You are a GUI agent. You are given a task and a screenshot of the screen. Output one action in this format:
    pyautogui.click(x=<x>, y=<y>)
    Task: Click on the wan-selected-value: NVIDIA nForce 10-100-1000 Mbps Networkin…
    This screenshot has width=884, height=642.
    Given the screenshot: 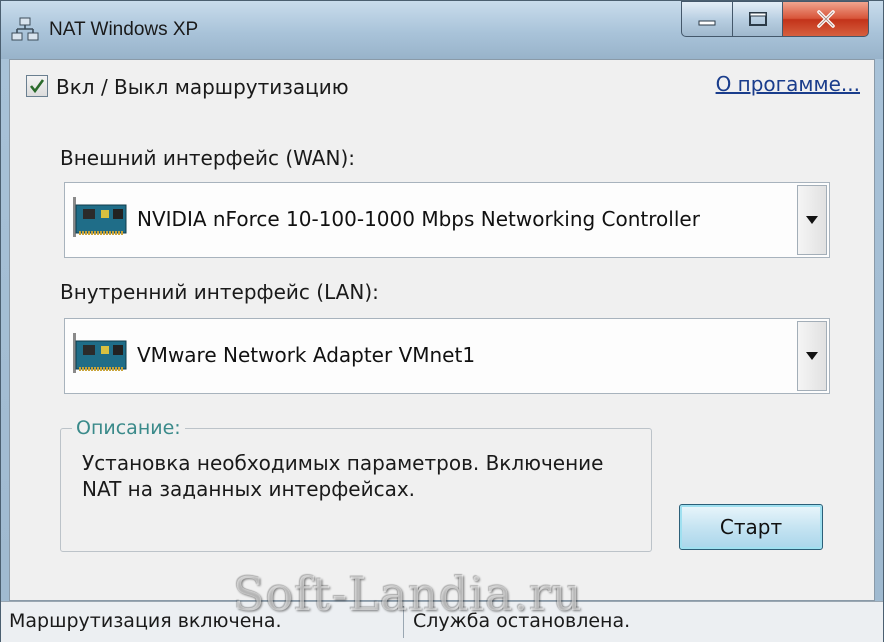 What is the action you would take?
    pyautogui.click(x=418, y=219)
    